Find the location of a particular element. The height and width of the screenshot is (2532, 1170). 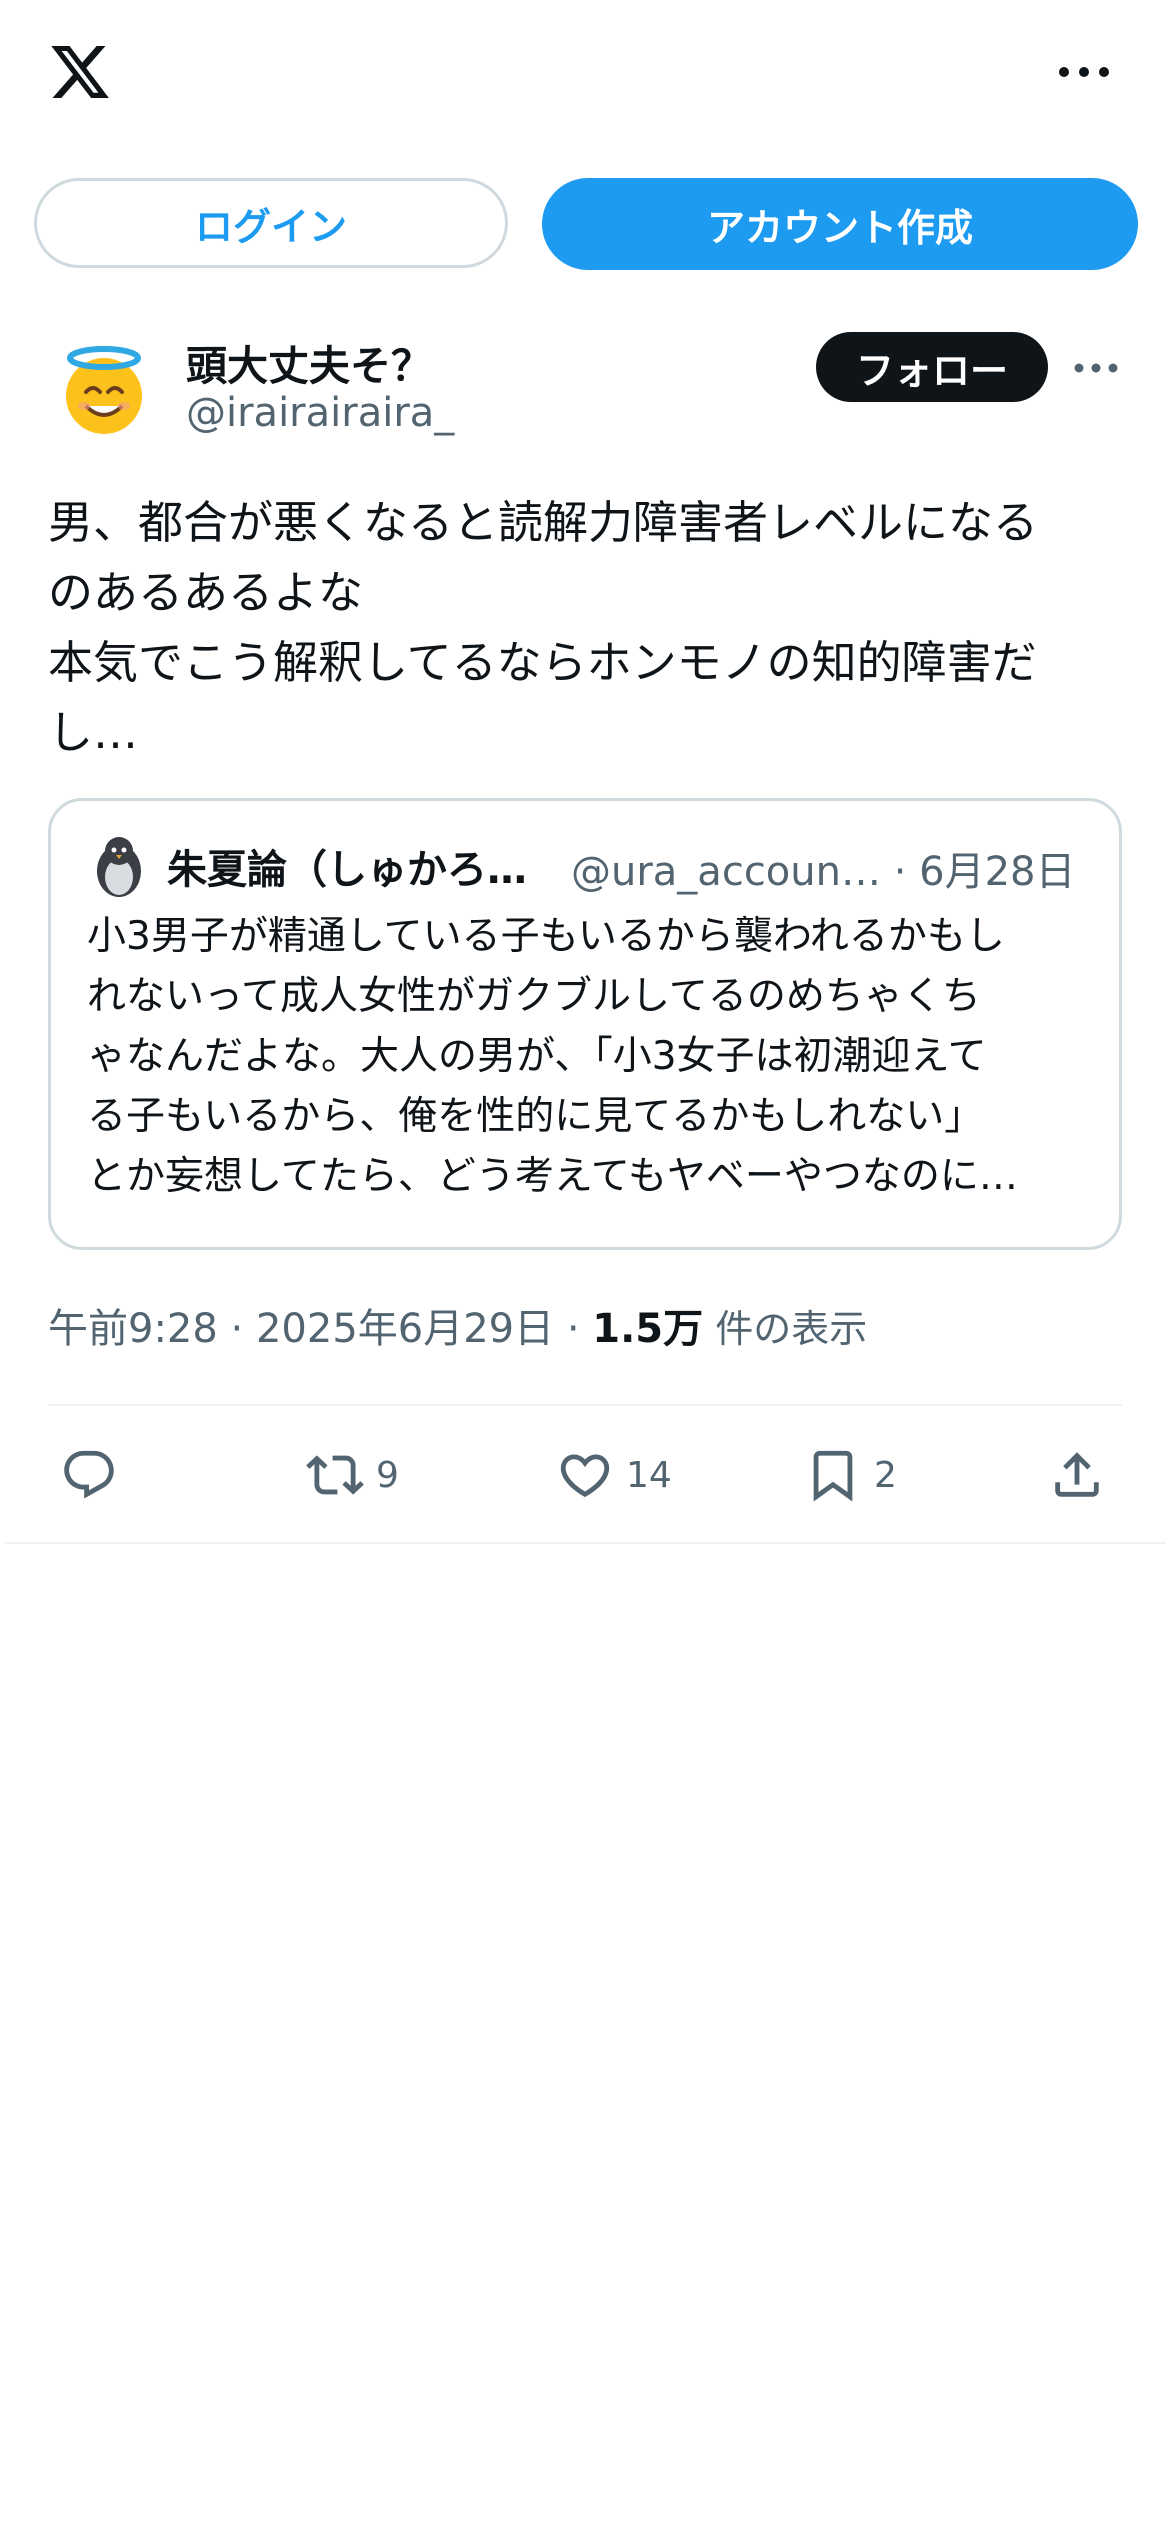

retweet-button: 9 is located at coordinates (352, 1475).